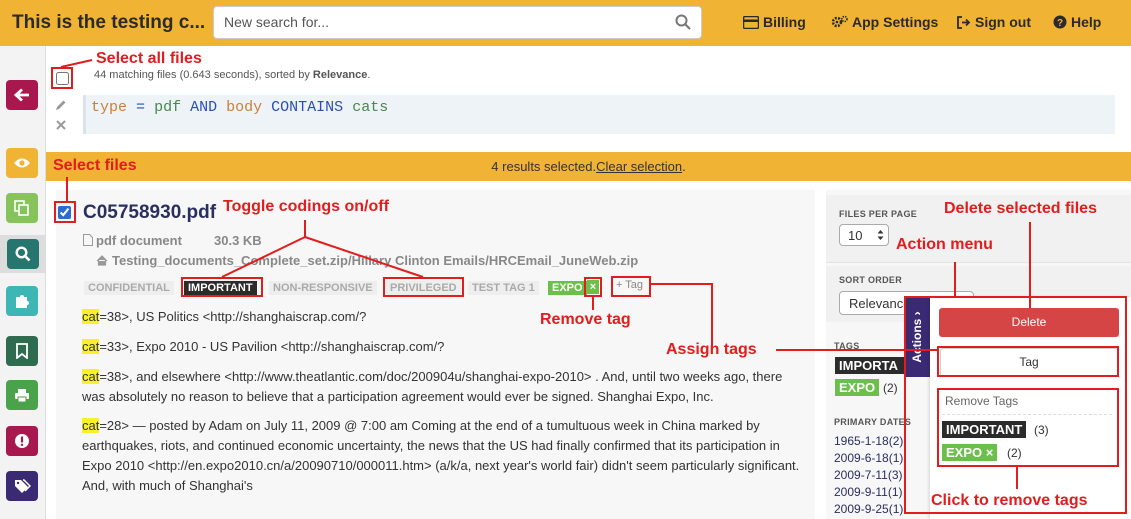  What do you see at coordinates (711, 349) in the screenshot?
I see `annotation-assign-tags: Assign tags` at bounding box center [711, 349].